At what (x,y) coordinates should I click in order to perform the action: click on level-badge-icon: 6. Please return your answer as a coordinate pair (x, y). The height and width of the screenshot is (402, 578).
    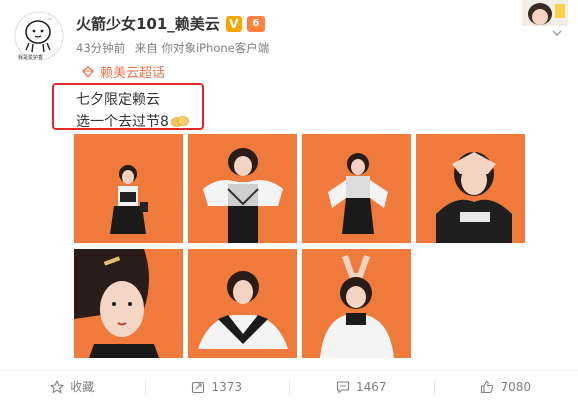
    Looking at the image, I should click on (255, 23).